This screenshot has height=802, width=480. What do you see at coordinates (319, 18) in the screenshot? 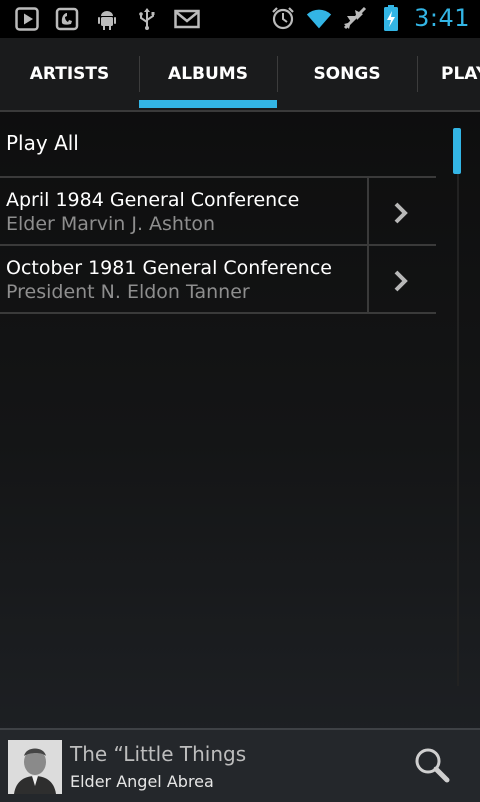
I see `wifi-icon` at bounding box center [319, 18].